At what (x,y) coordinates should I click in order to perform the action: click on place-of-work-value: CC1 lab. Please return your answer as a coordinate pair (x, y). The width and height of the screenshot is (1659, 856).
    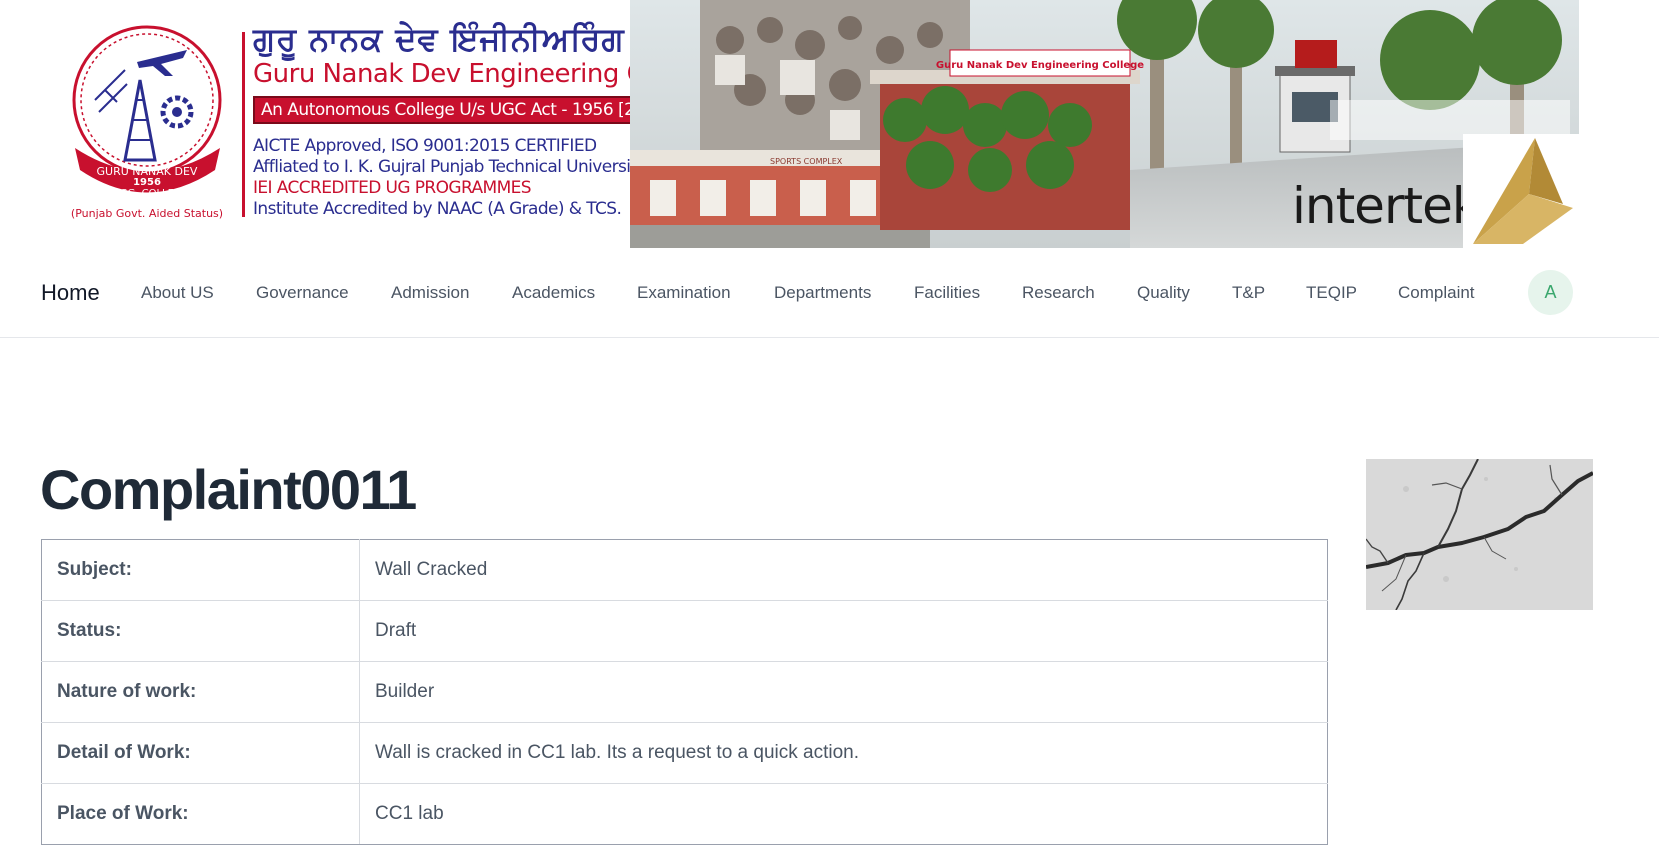
    Looking at the image, I should click on (843, 814).